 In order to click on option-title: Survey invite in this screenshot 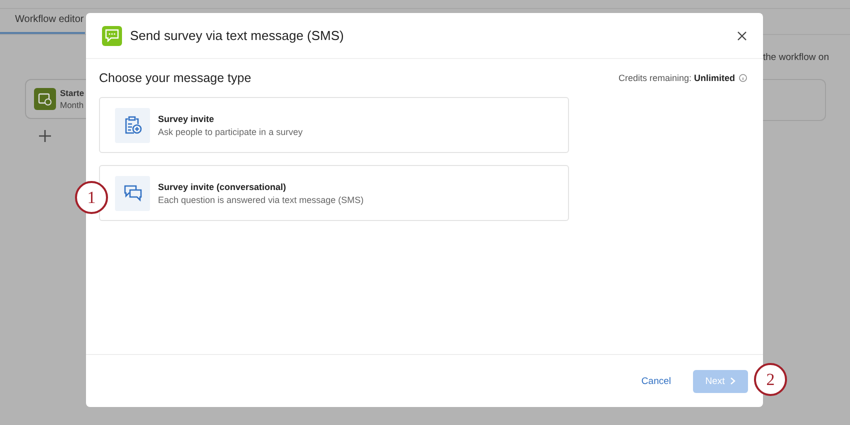, I will do `click(187, 119)`.